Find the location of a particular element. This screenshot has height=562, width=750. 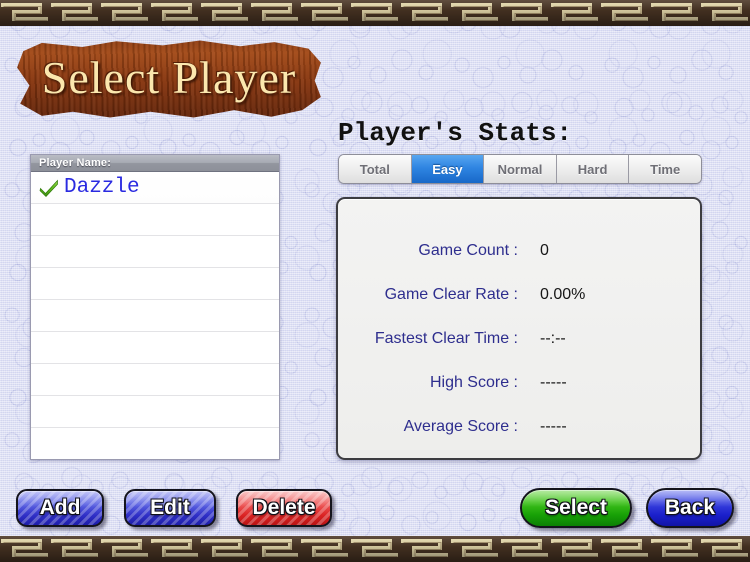

select-button-label: Select is located at coordinates (576, 507).